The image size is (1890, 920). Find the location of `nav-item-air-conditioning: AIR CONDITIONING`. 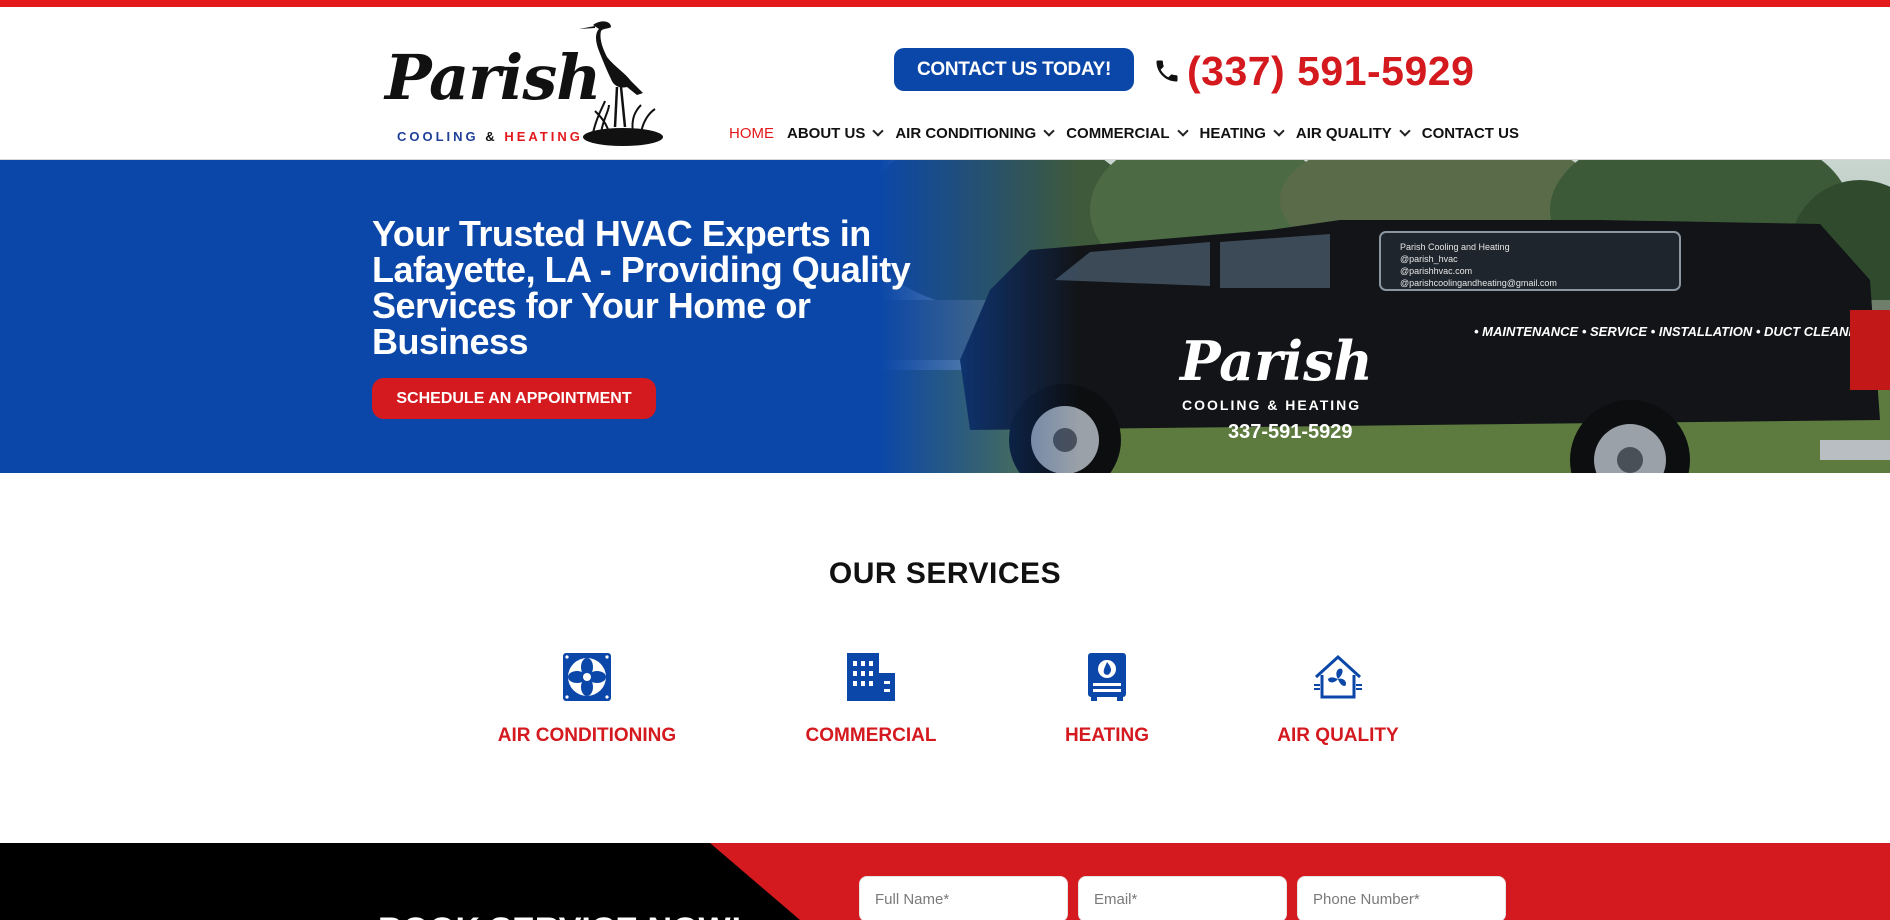

nav-item-air-conditioning: AIR CONDITIONING is located at coordinates (975, 133).